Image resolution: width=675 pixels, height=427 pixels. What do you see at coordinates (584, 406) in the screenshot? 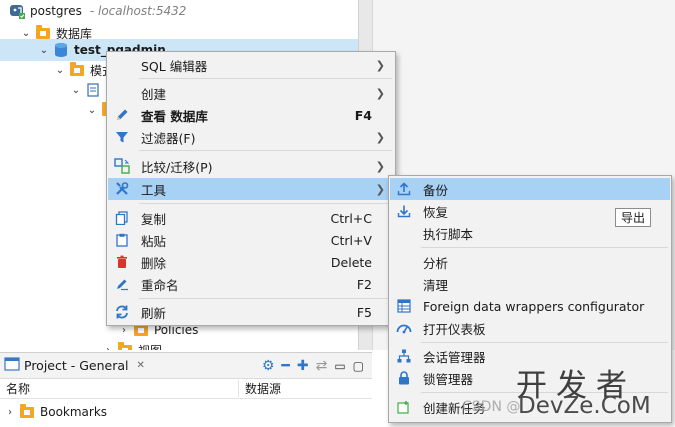
I see `watermark-site: DevZe.CoM` at bounding box center [584, 406].